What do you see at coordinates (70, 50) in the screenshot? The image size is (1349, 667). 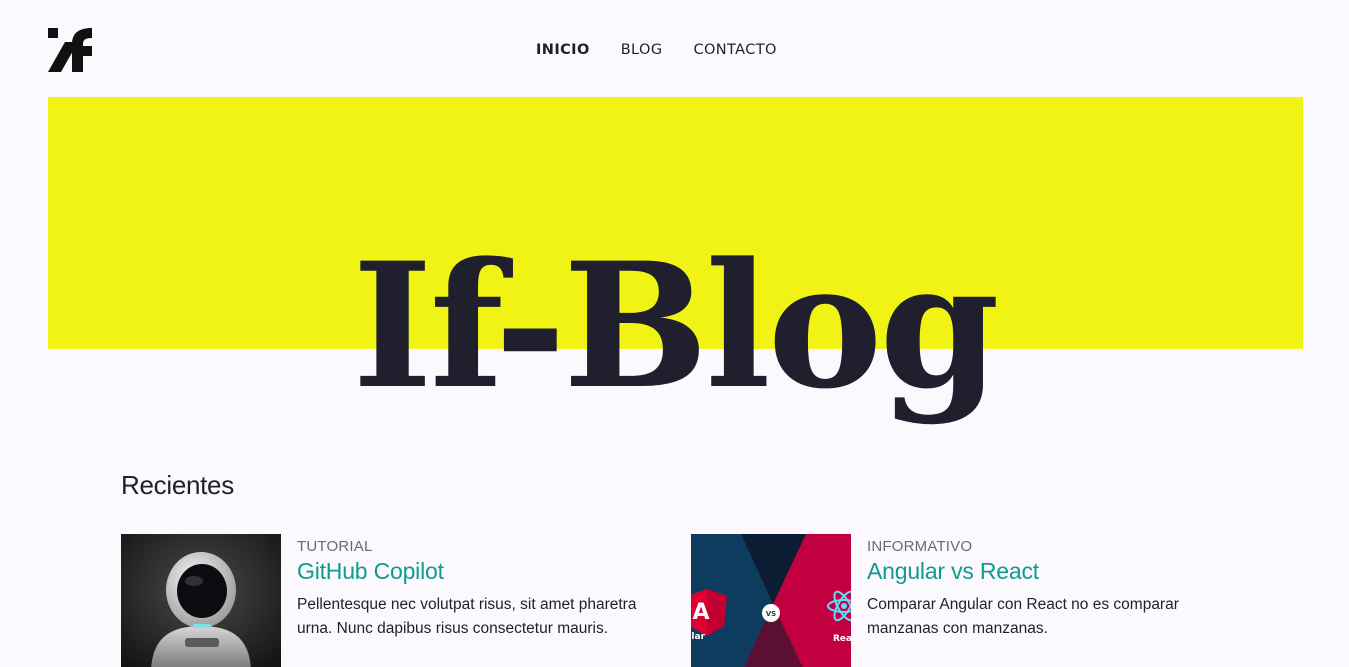 I see `if-logo-icon` at bounding box center [70, 50].